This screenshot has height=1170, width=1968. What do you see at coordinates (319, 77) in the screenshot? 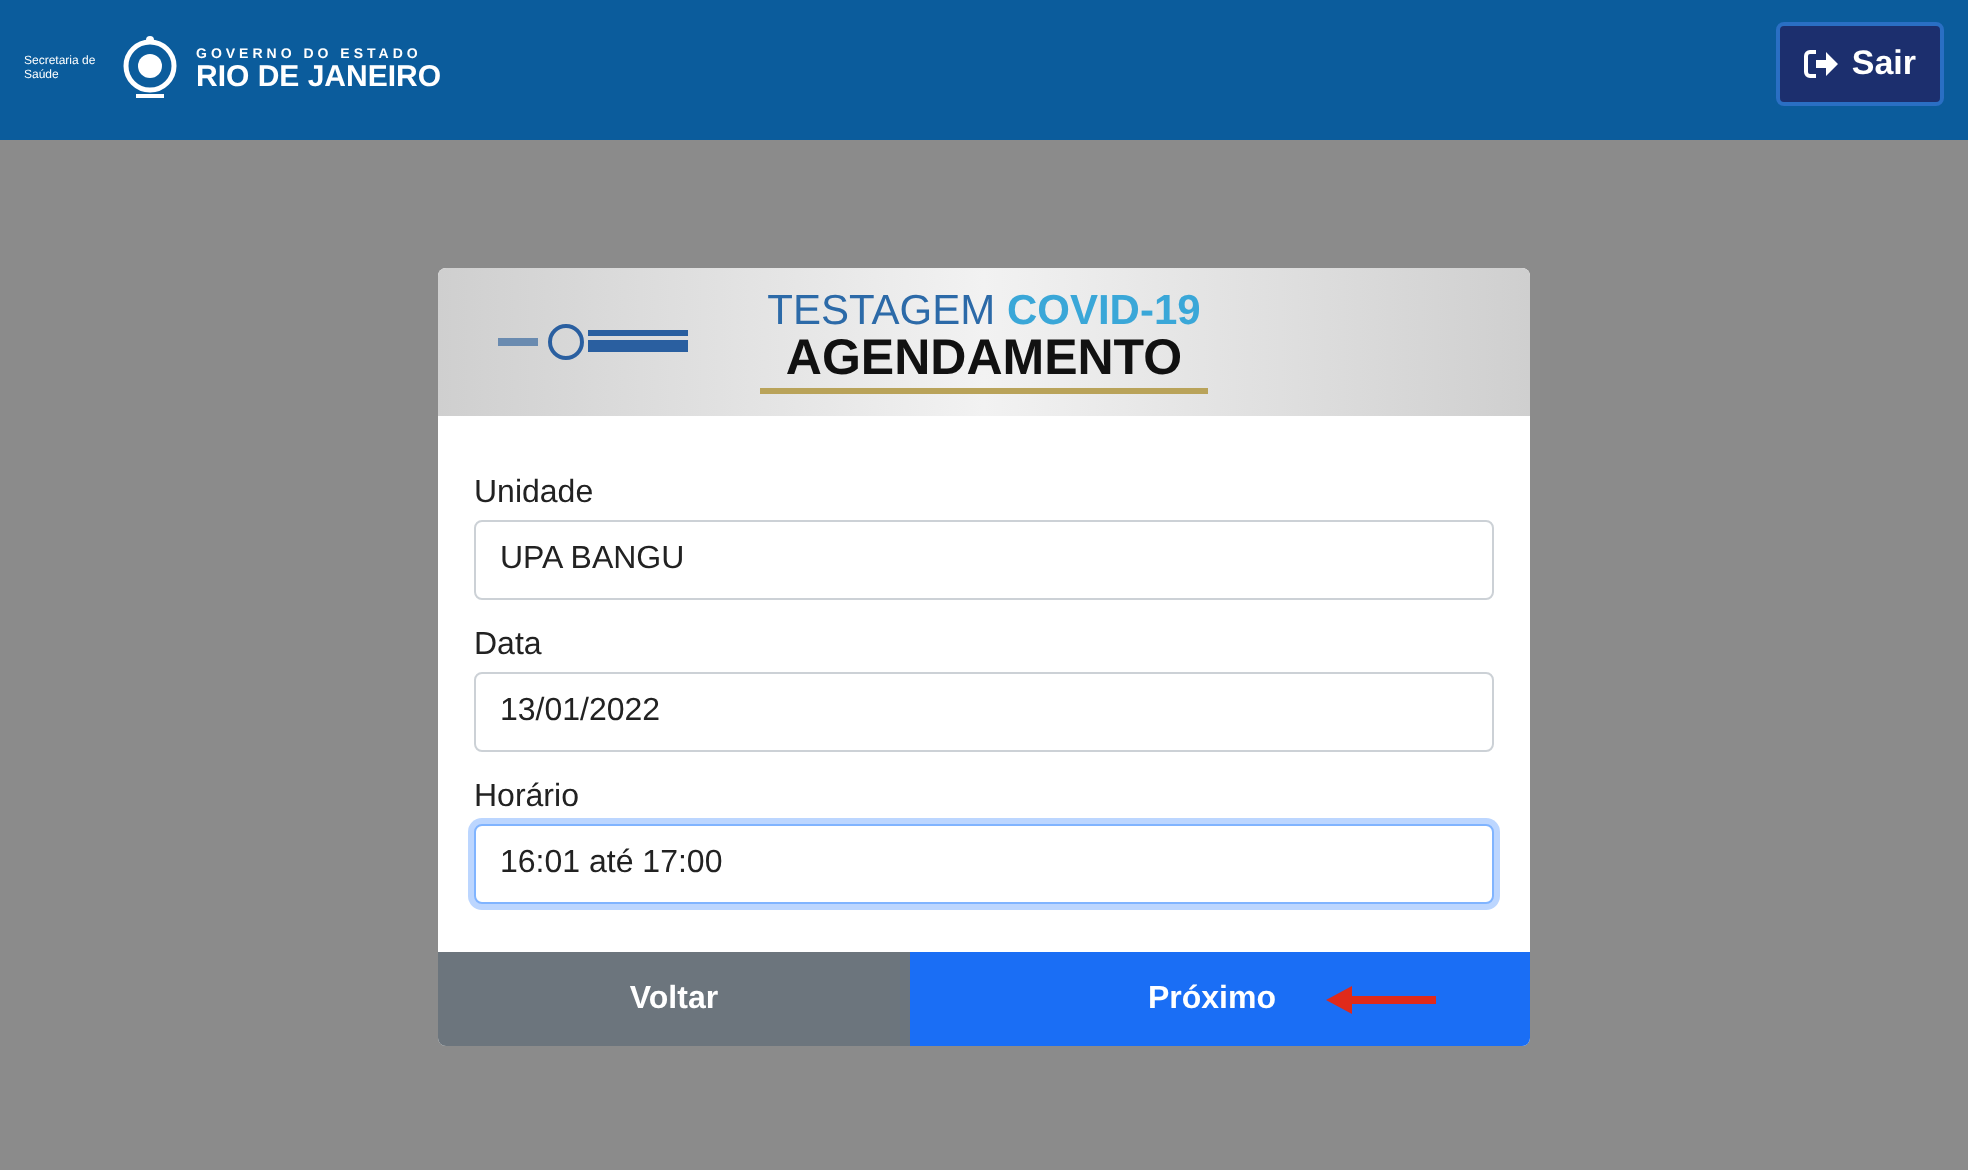
I see `state-name: RIO DE JANEIRO` at bounding box center [319, 77].